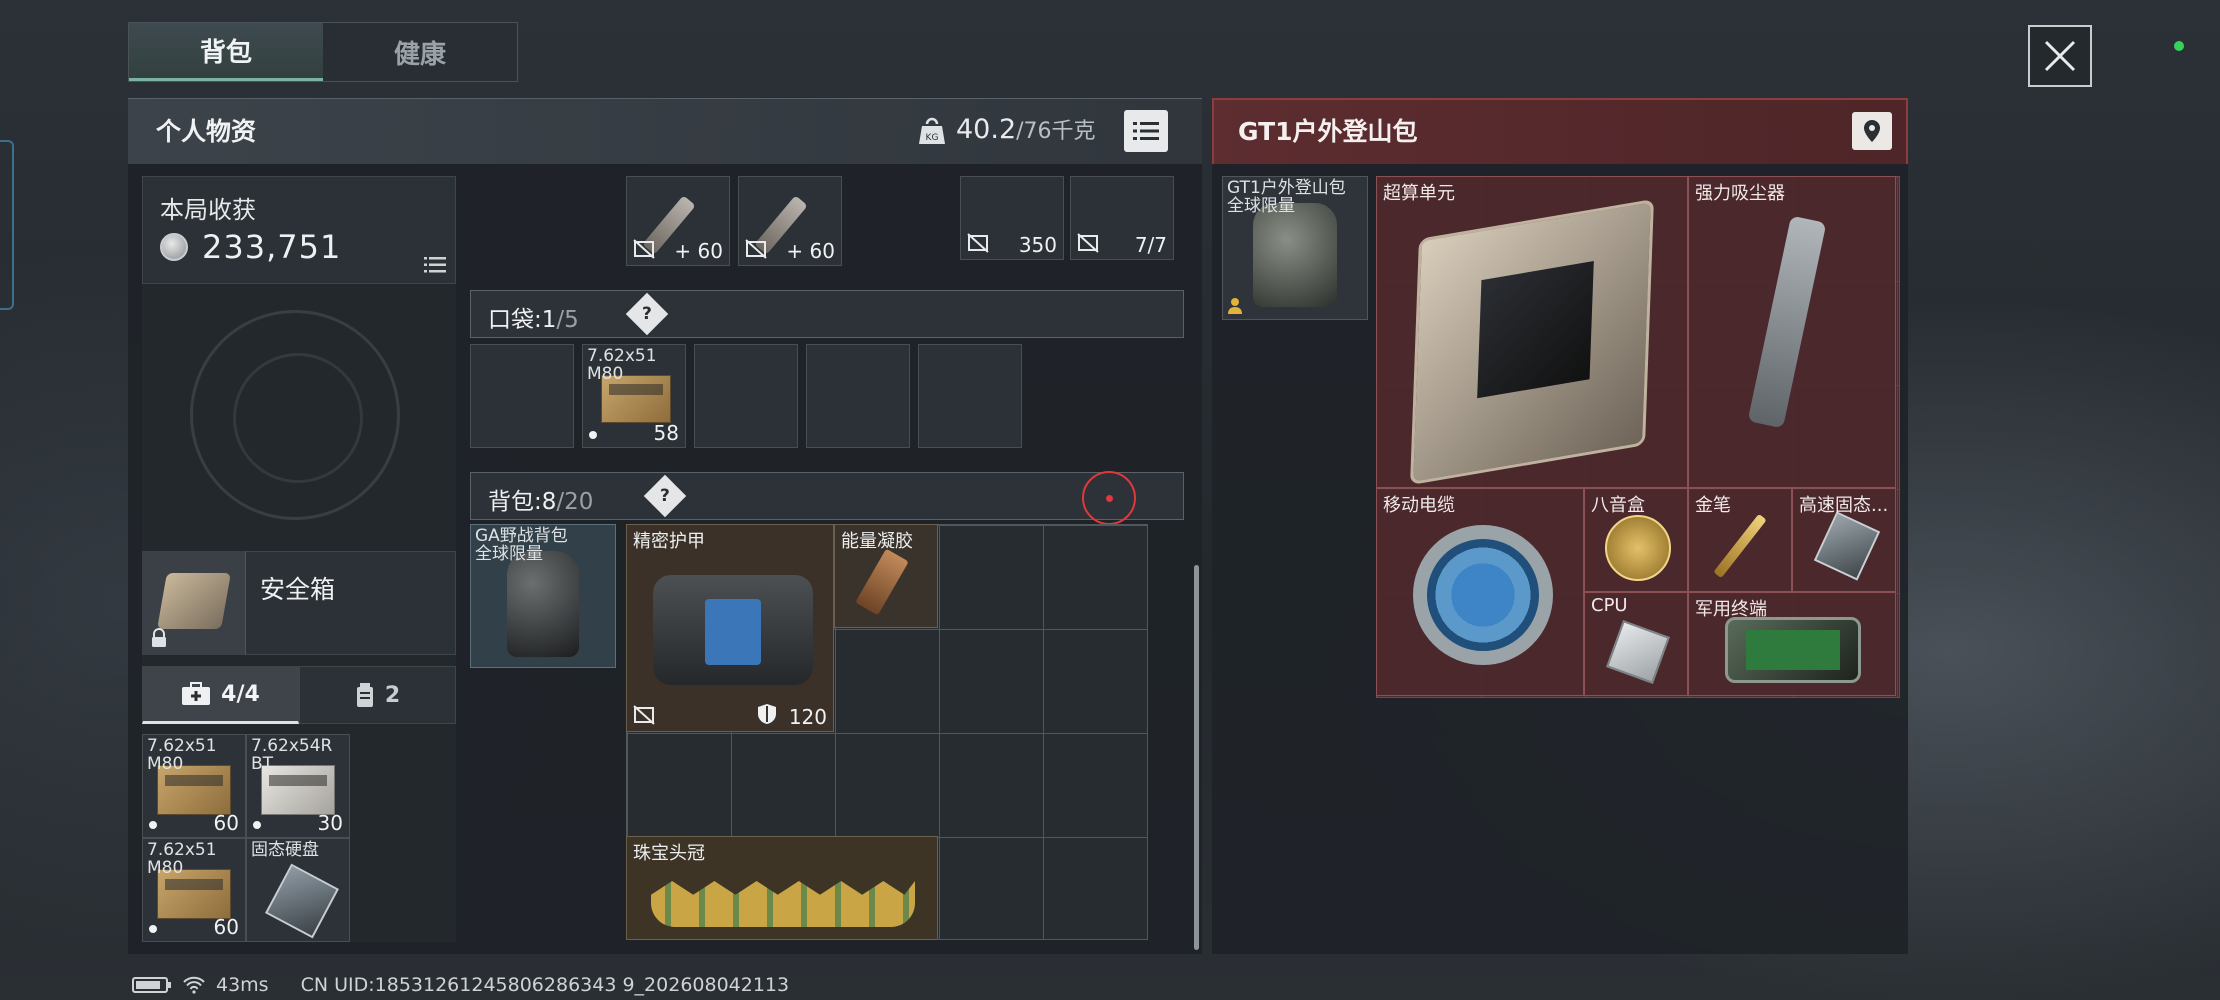 The height and width of the screenshot is (1000, 2220). I want to click on armor-icon, so click(733, 630).